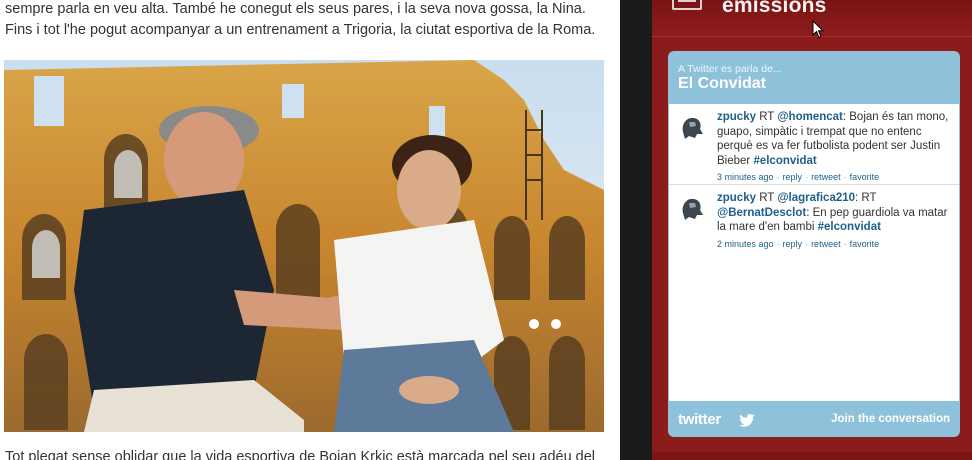 Image resolution: width=972 pixels, height=460 pixels. What do you see at coordinates (745, 177) in the screenshot?
I see `tweet-time: 3 minutes ago` at bounding box center [745, 177].